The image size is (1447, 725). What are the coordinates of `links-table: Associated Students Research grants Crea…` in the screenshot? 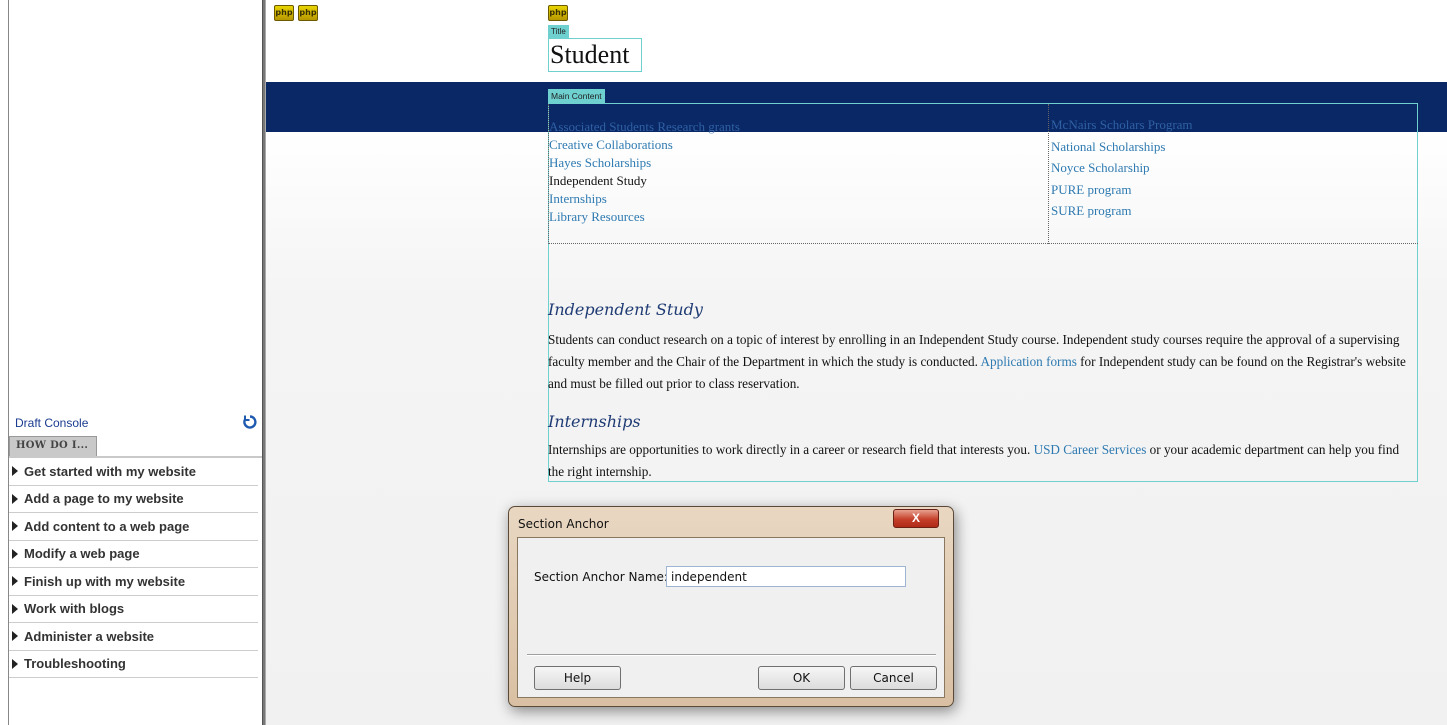 It's located at (983, 174).